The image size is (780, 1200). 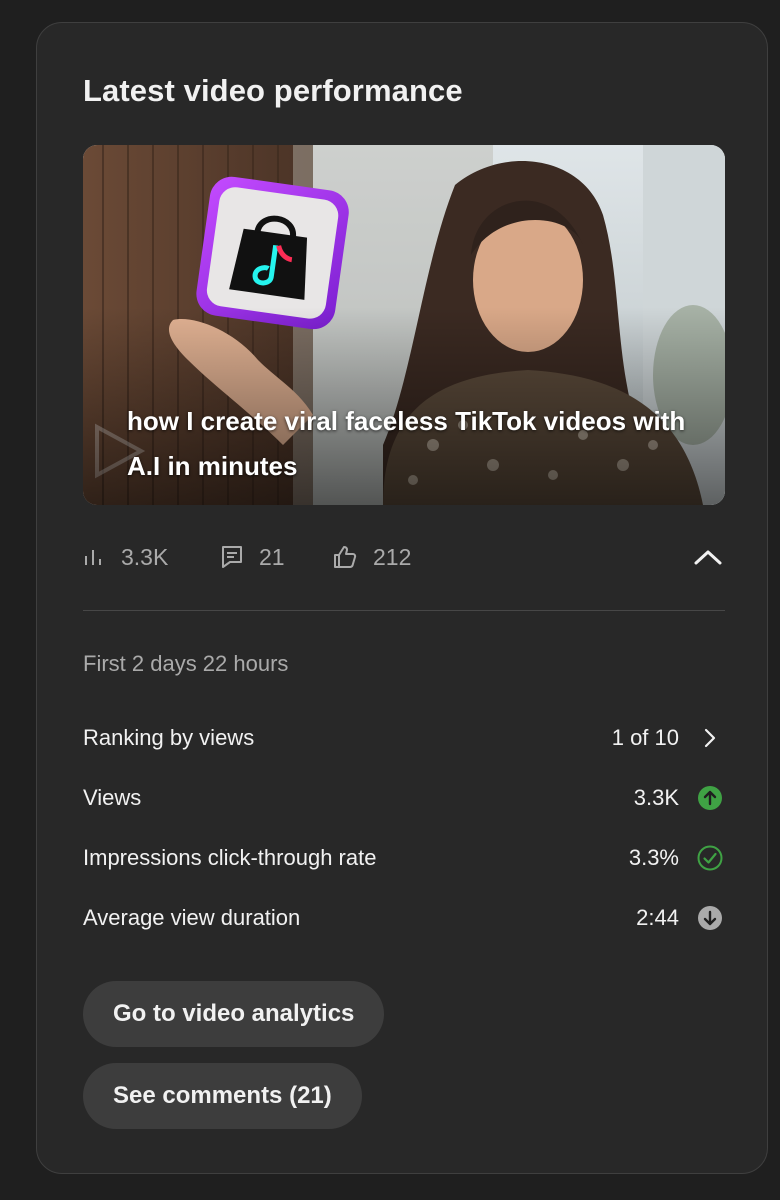 What do you see at coordinates (710, 738) in the screenshot?
I see `chevron-right-icon` at bounding box center [710, 738].